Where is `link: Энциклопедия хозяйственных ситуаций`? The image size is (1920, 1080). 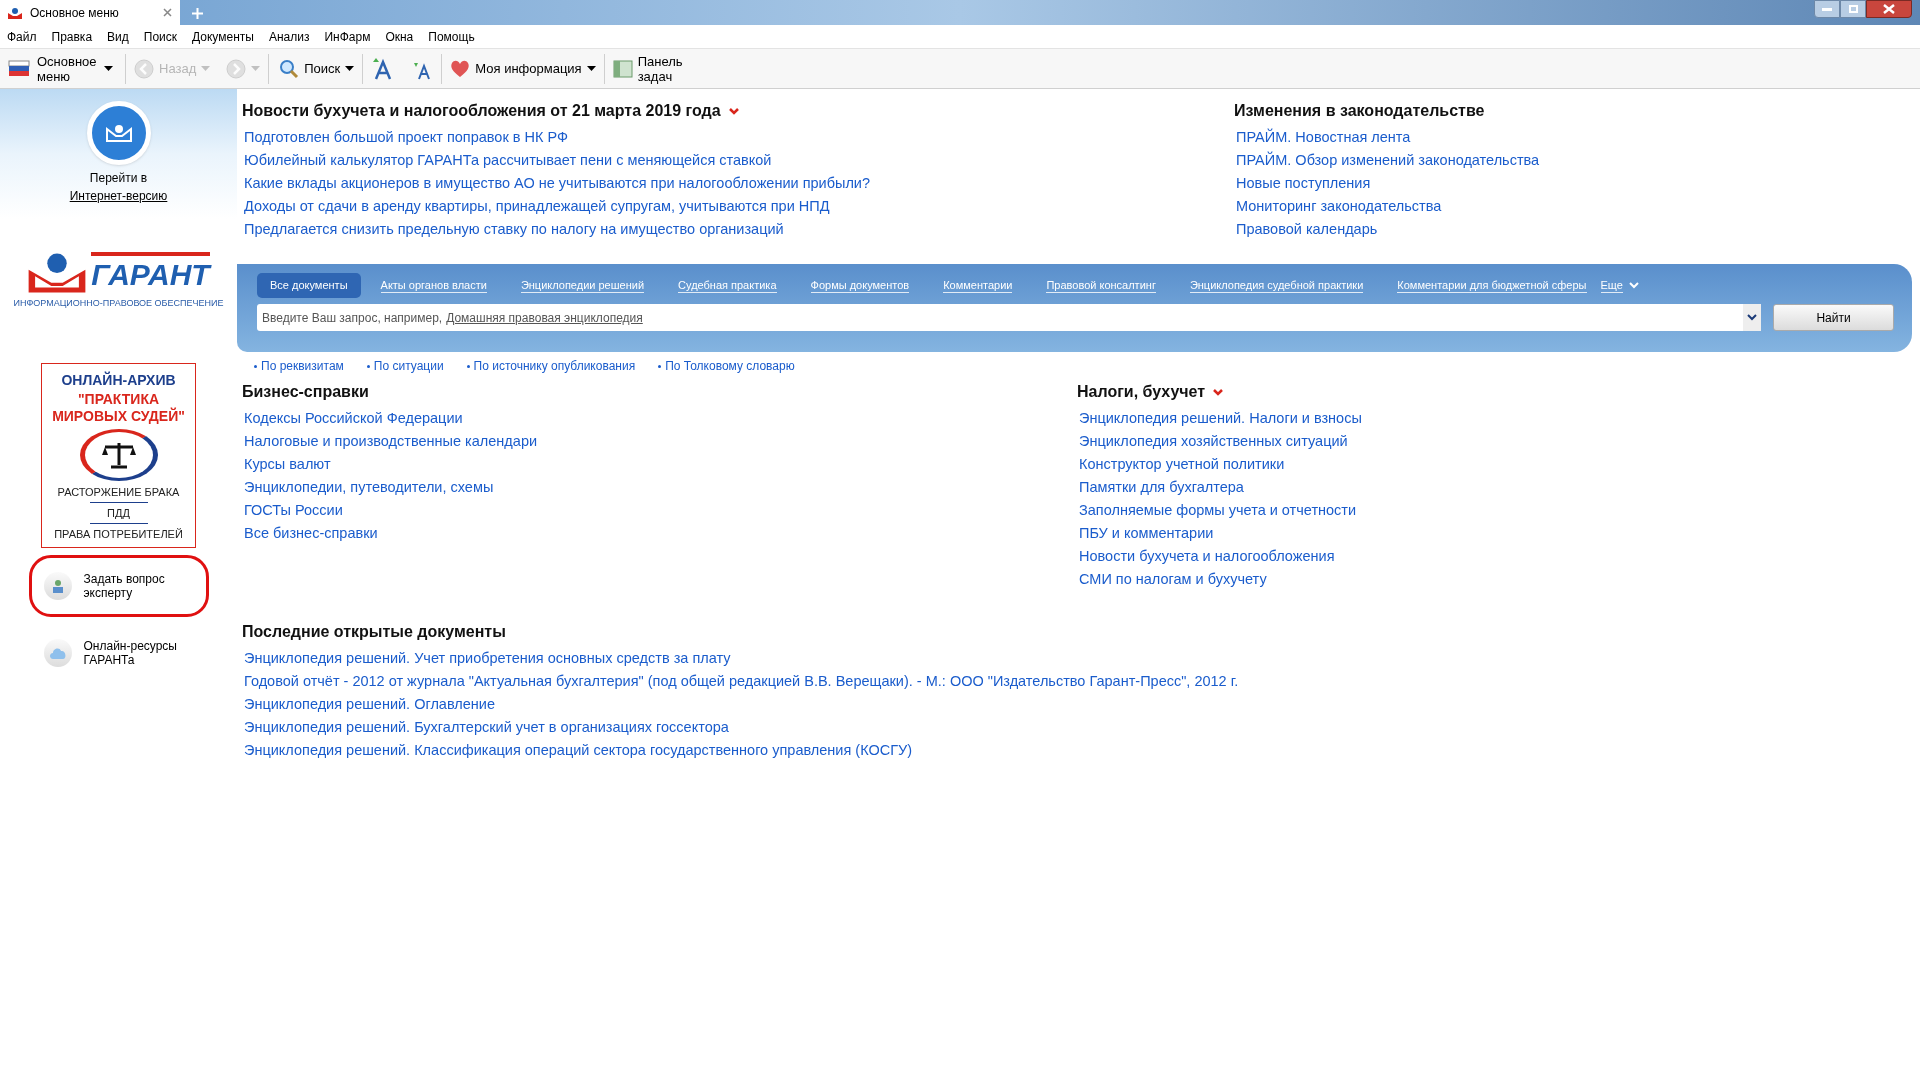 link: Энциклопедия хозяйственных ситуаций is located at coordinates (1213, 441).